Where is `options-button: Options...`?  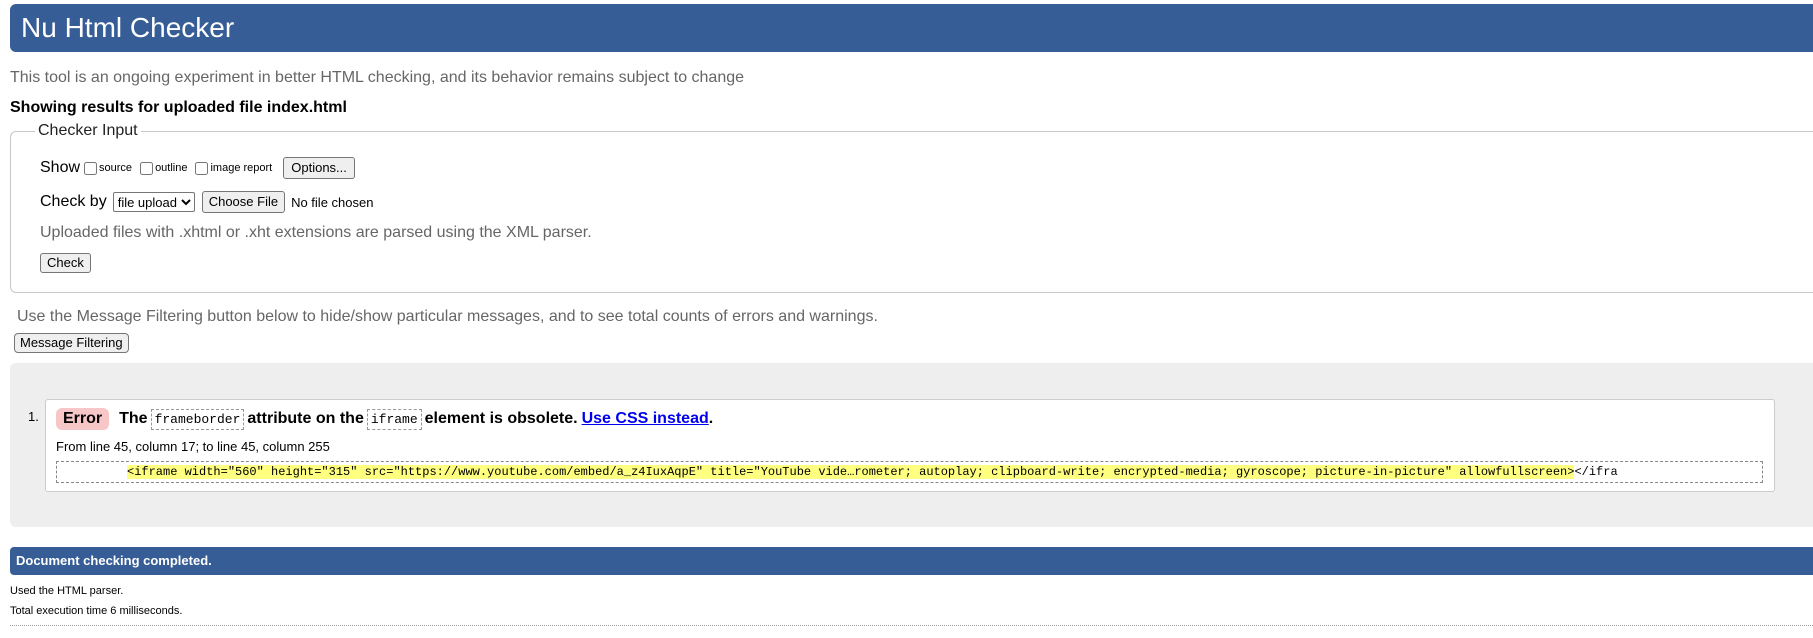
options-button: Options... is located at coordinates (319, 168).